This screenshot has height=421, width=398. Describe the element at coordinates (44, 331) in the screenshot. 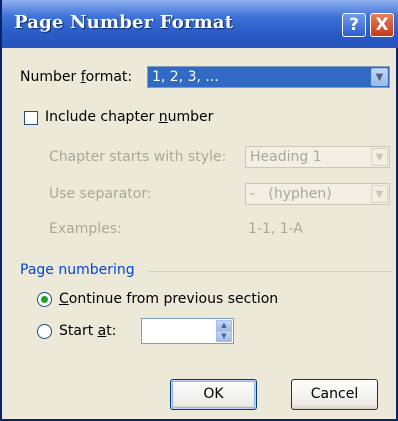

I see `start-at-radio` at that location.